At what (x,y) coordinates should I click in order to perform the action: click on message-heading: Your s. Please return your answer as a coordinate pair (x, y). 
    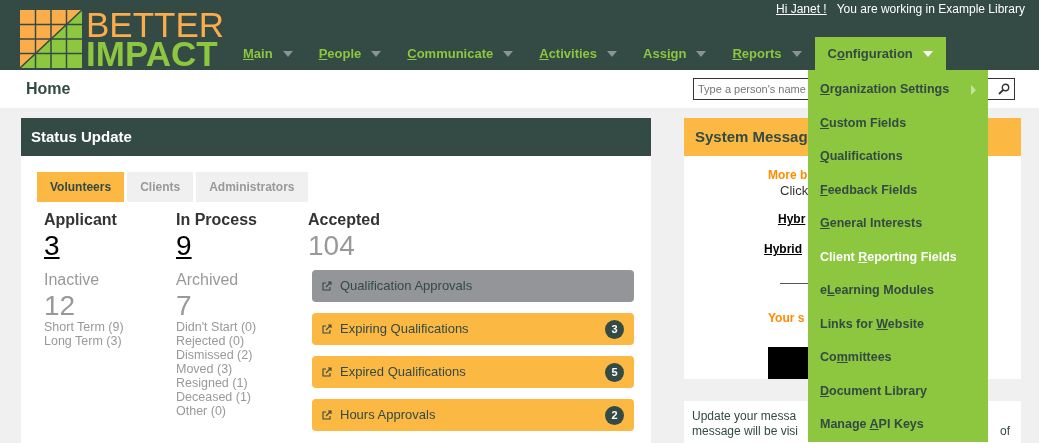
    Looking at the image, I should click on (786, 318).